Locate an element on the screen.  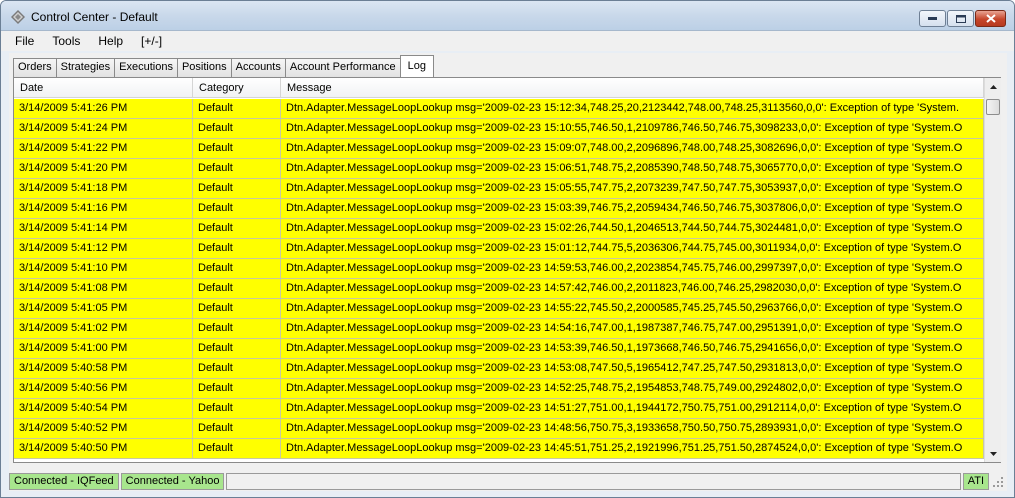
log-cell-date: 3/14/2009 5:41:16 PM is located at coordinates (103, 208).